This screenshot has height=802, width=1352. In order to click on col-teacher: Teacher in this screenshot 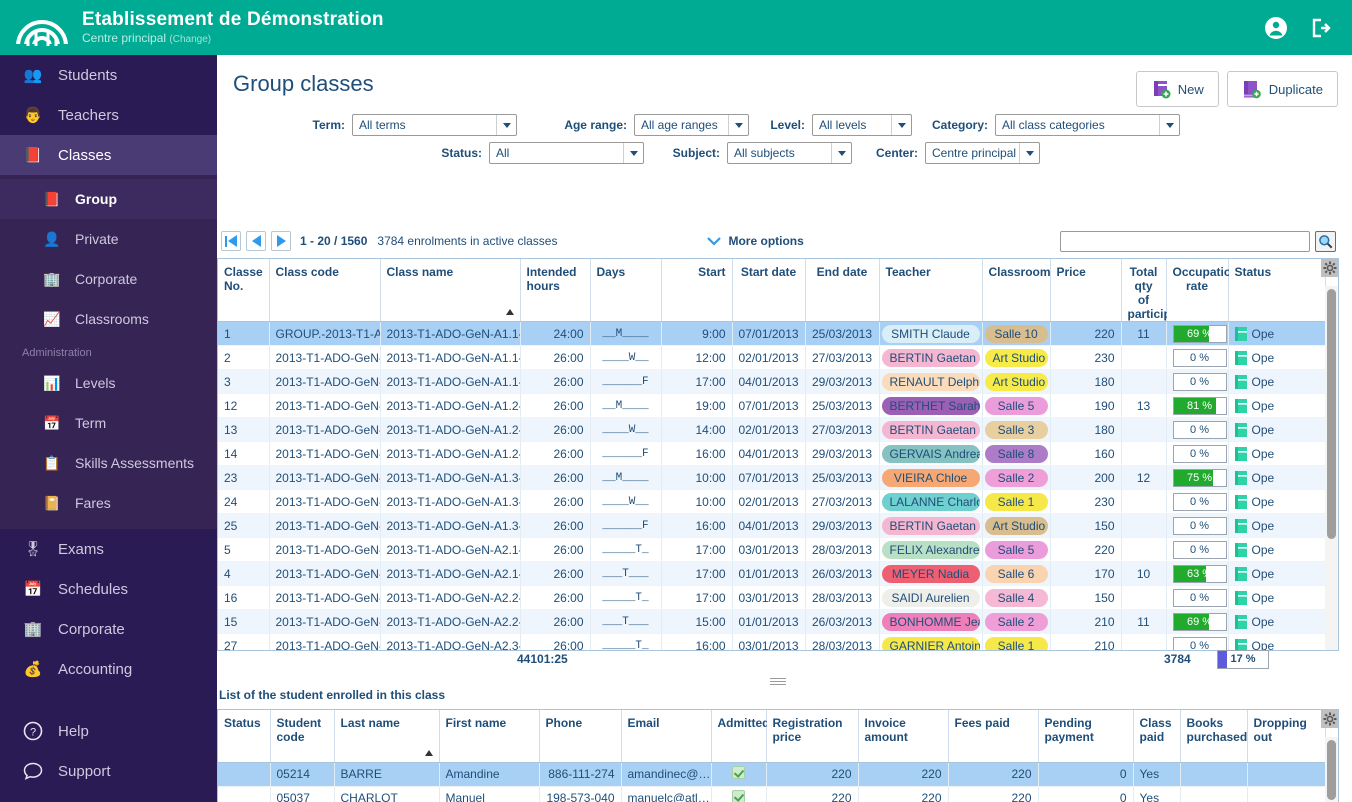, I will do `click(931, 290)`.